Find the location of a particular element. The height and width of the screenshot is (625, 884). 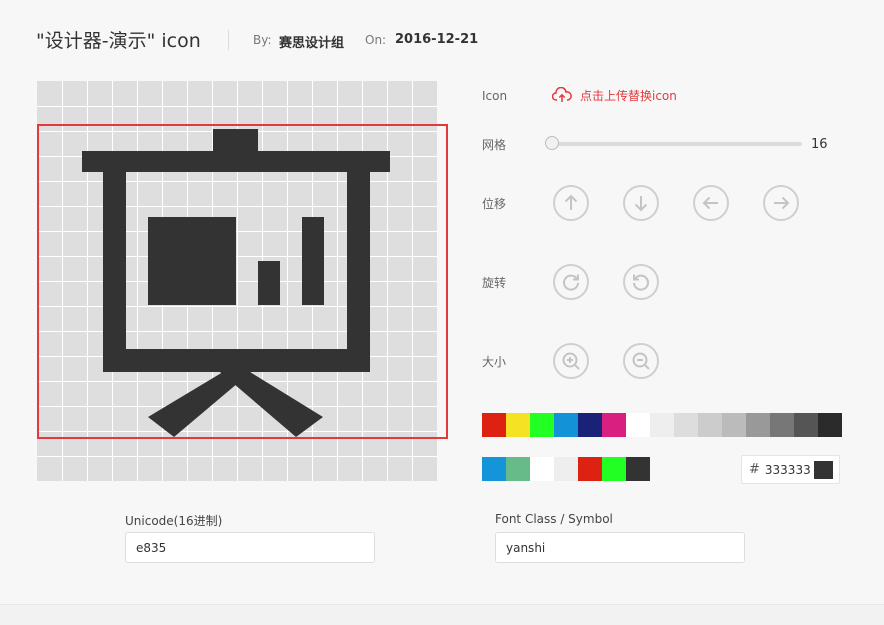

grid-label: 网格 is located at coordinates (494, 145).